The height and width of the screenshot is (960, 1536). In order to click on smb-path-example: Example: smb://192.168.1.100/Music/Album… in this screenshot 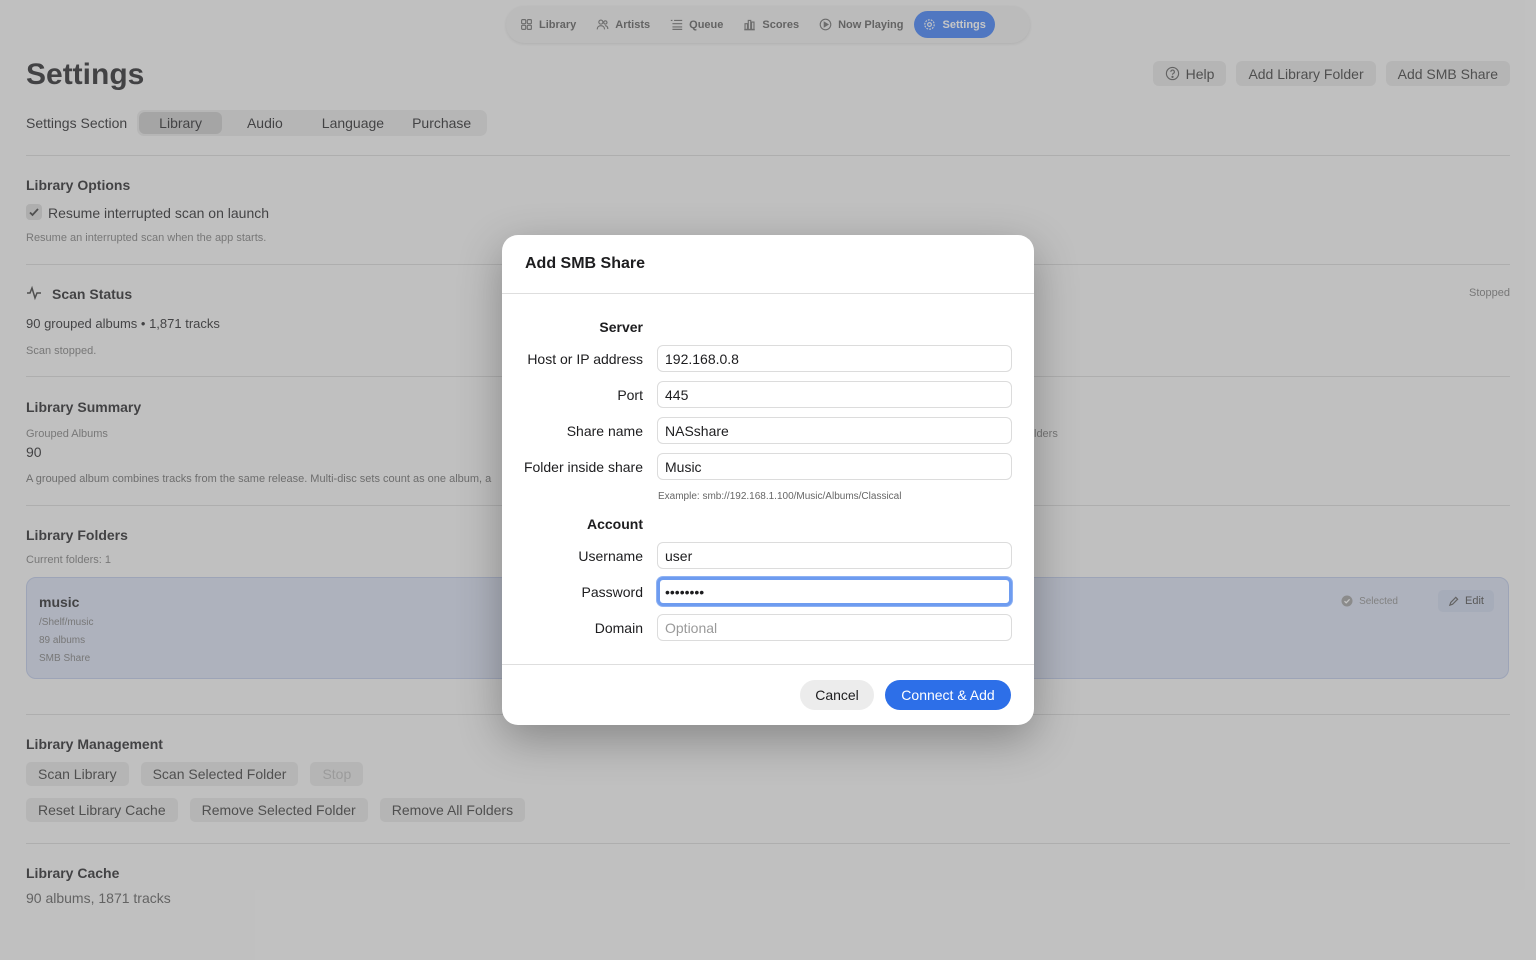, I will do `click(780, 496)`.